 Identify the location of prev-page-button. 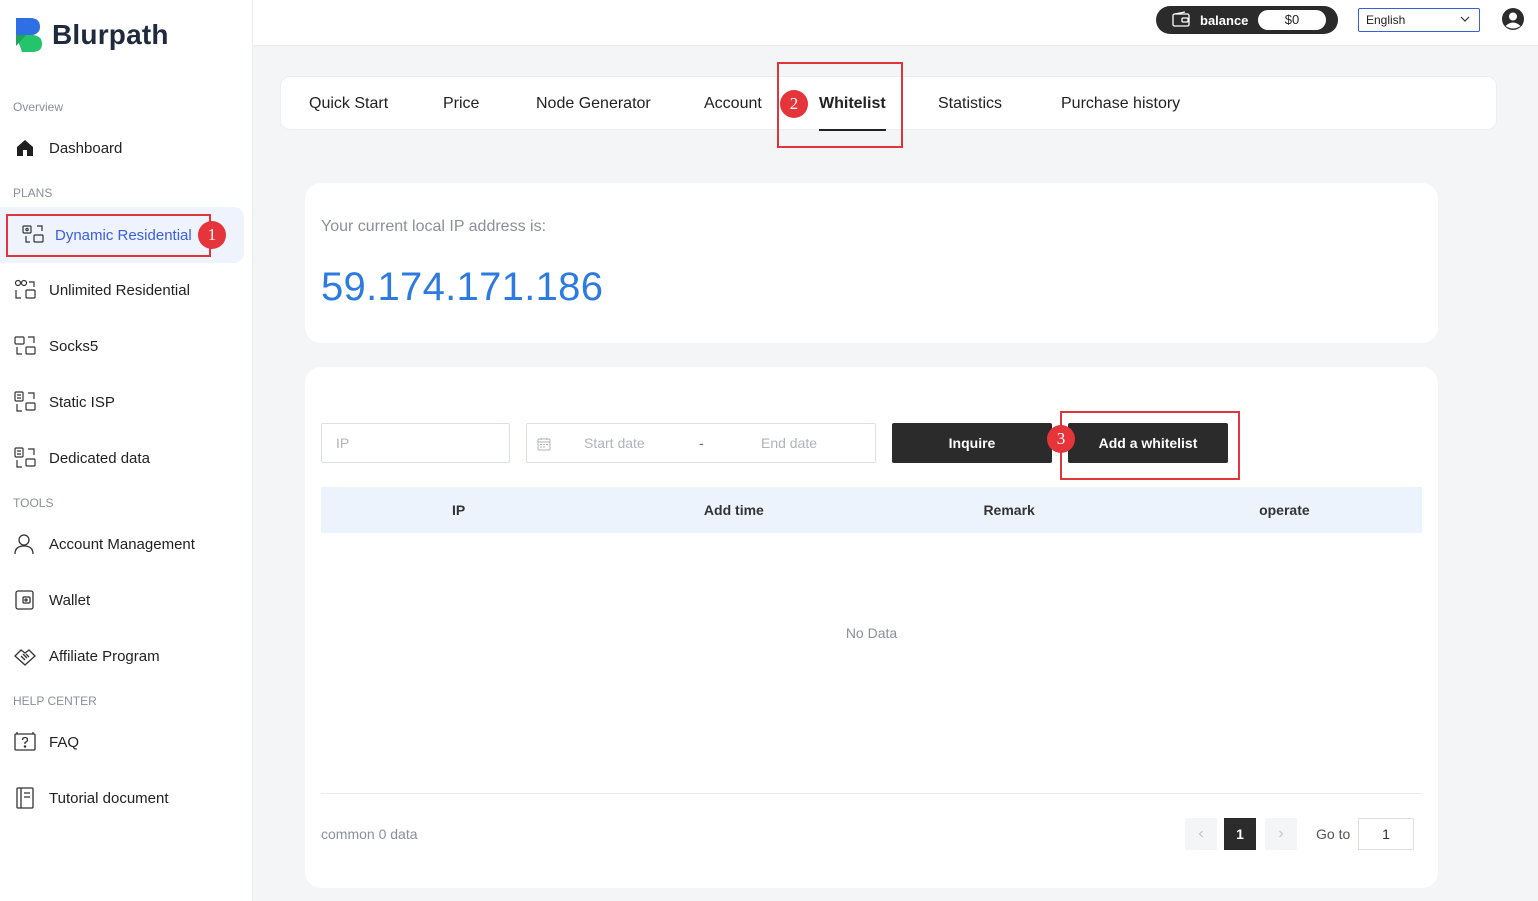
(1201, 834).